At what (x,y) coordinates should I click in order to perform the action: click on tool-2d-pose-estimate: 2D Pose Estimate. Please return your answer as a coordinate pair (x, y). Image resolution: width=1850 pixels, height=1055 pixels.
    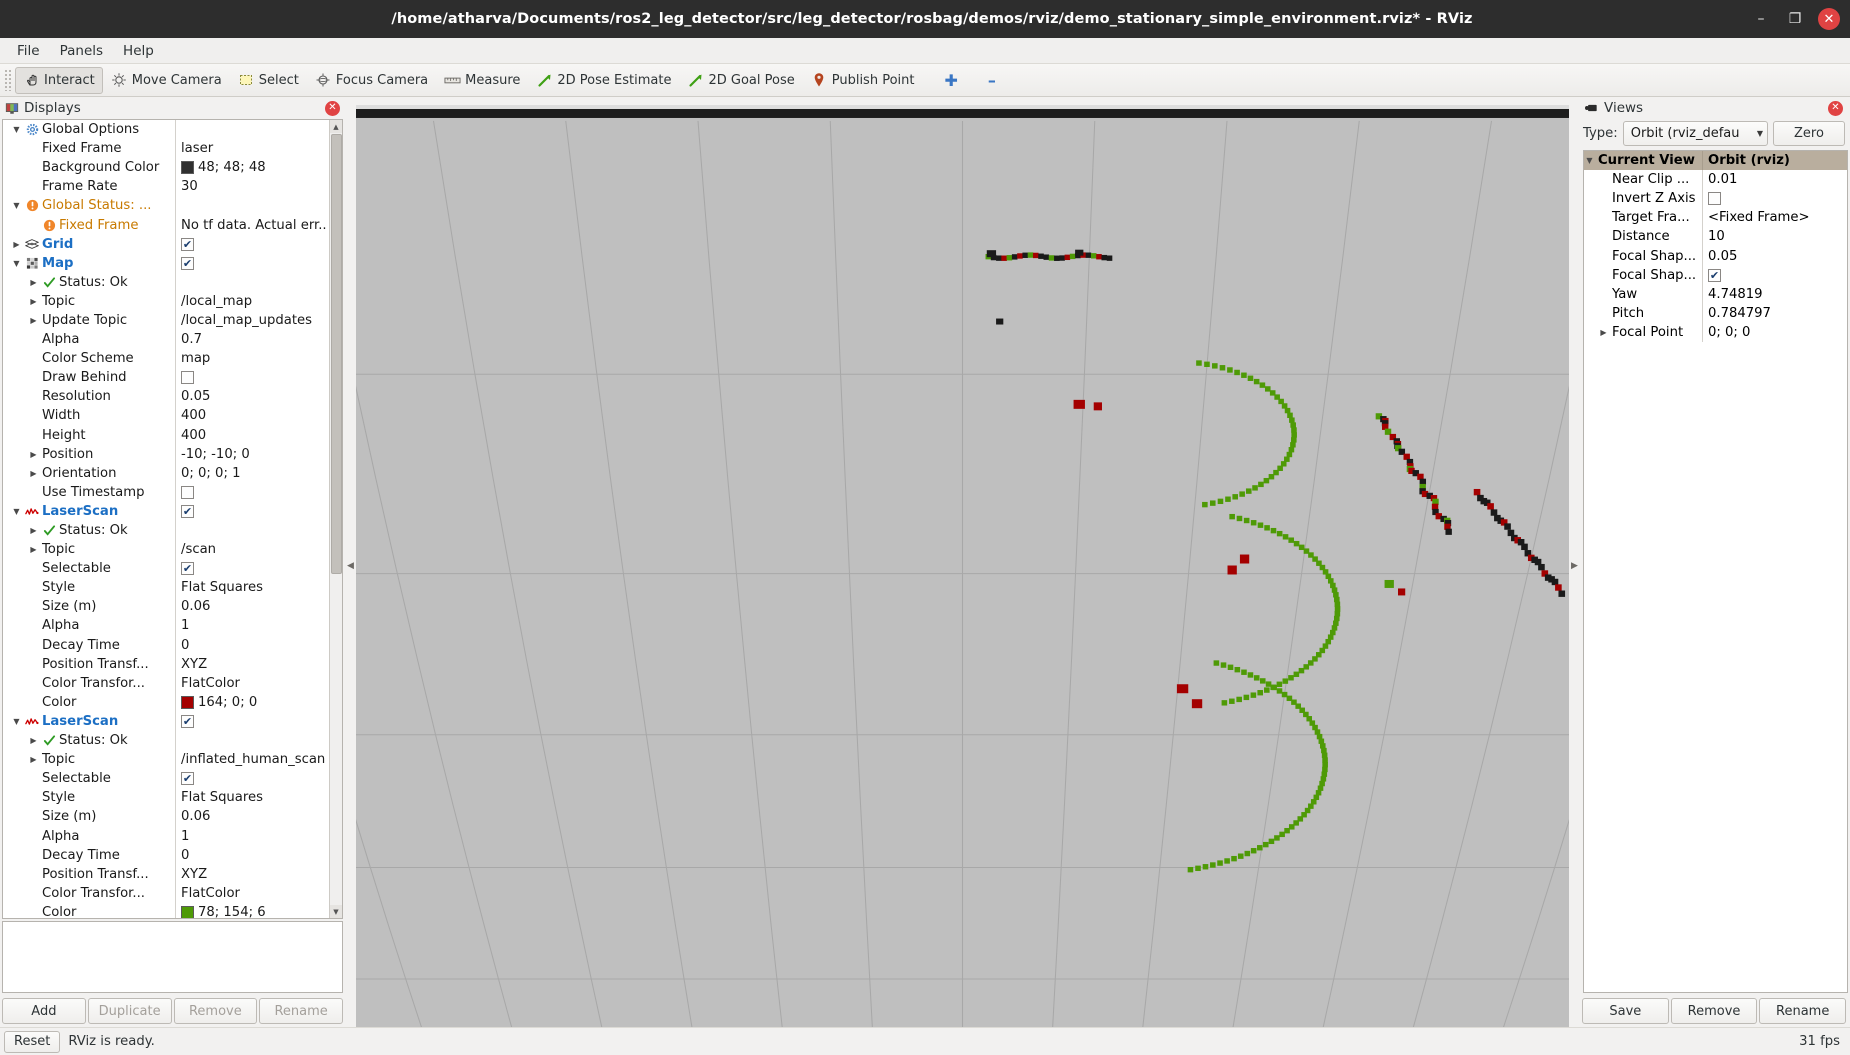
    Looking at the image, I should click on (603, 80).